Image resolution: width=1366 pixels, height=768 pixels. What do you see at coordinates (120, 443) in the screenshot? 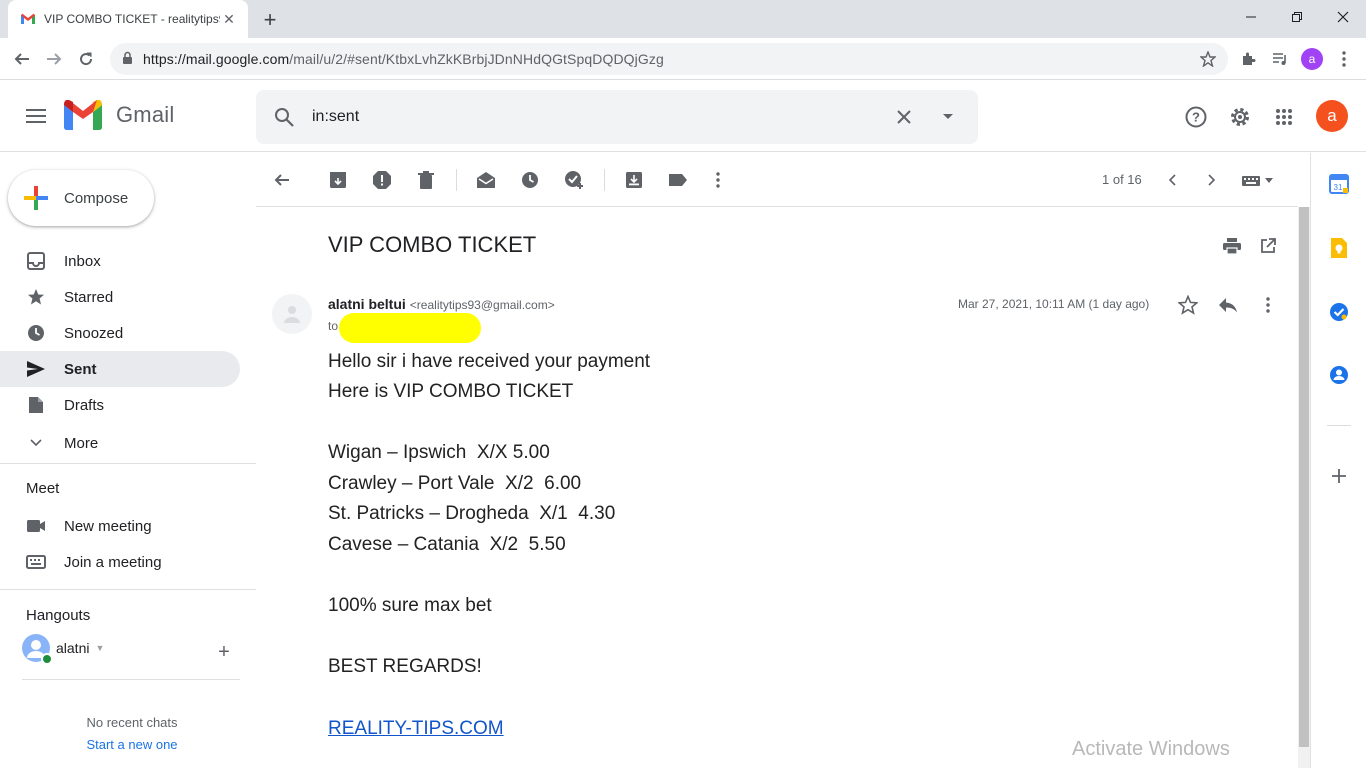
I see `sidebar-item-more: More` at bounding box center [120, 443].